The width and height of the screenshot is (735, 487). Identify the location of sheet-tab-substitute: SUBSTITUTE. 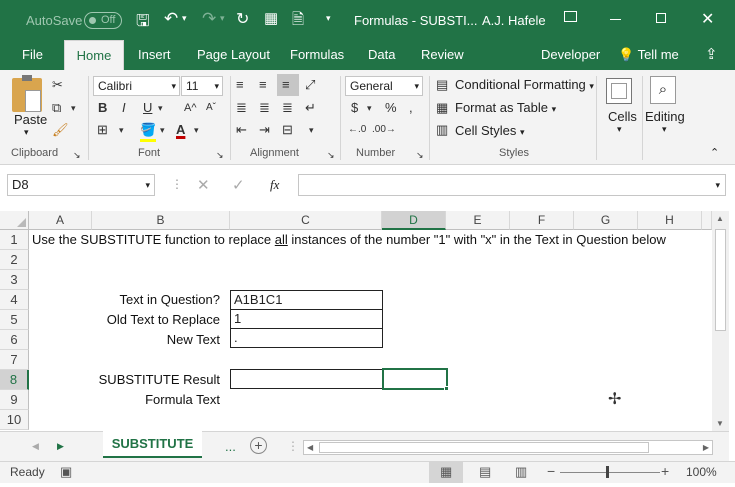
(152, 444).